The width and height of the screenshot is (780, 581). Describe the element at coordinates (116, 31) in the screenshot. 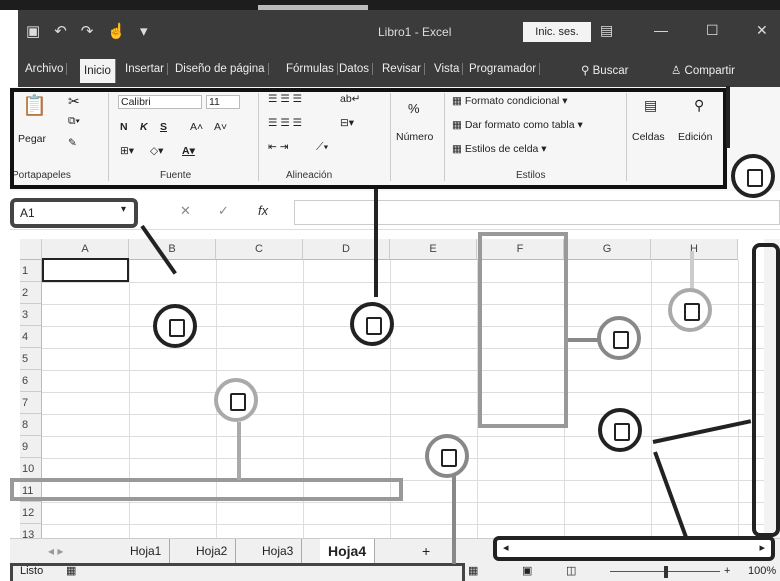

I see `touch-mode-icon: ☝` at that location.